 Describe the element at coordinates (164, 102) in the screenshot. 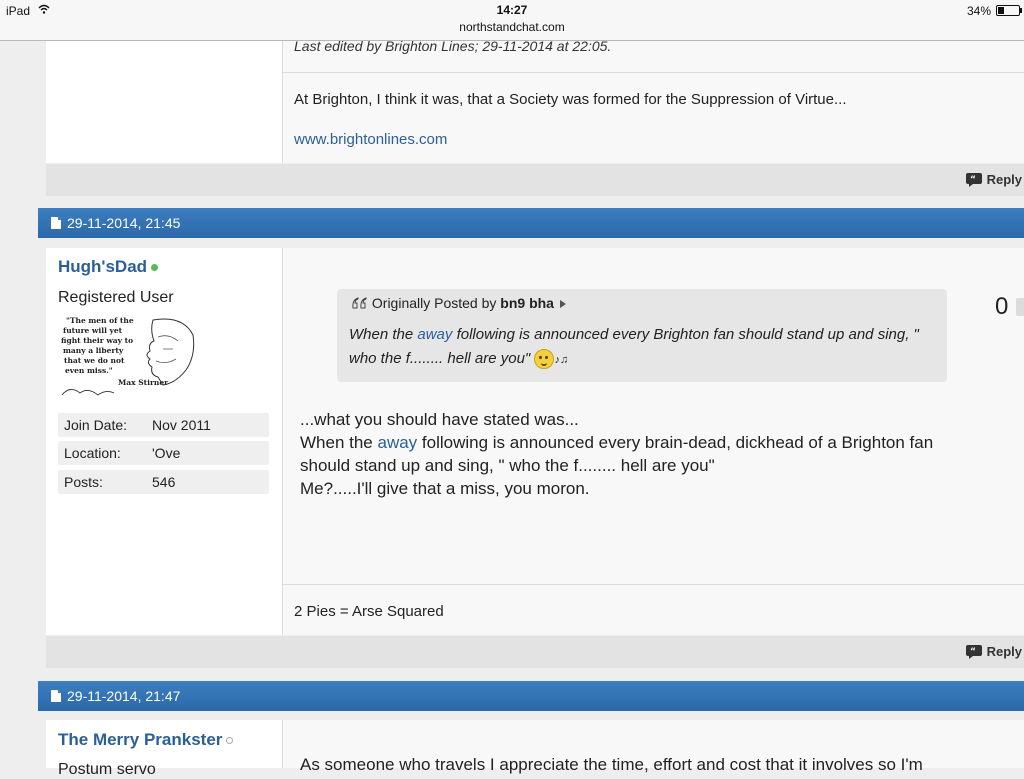

I see `post-1-userinfo` at that location.